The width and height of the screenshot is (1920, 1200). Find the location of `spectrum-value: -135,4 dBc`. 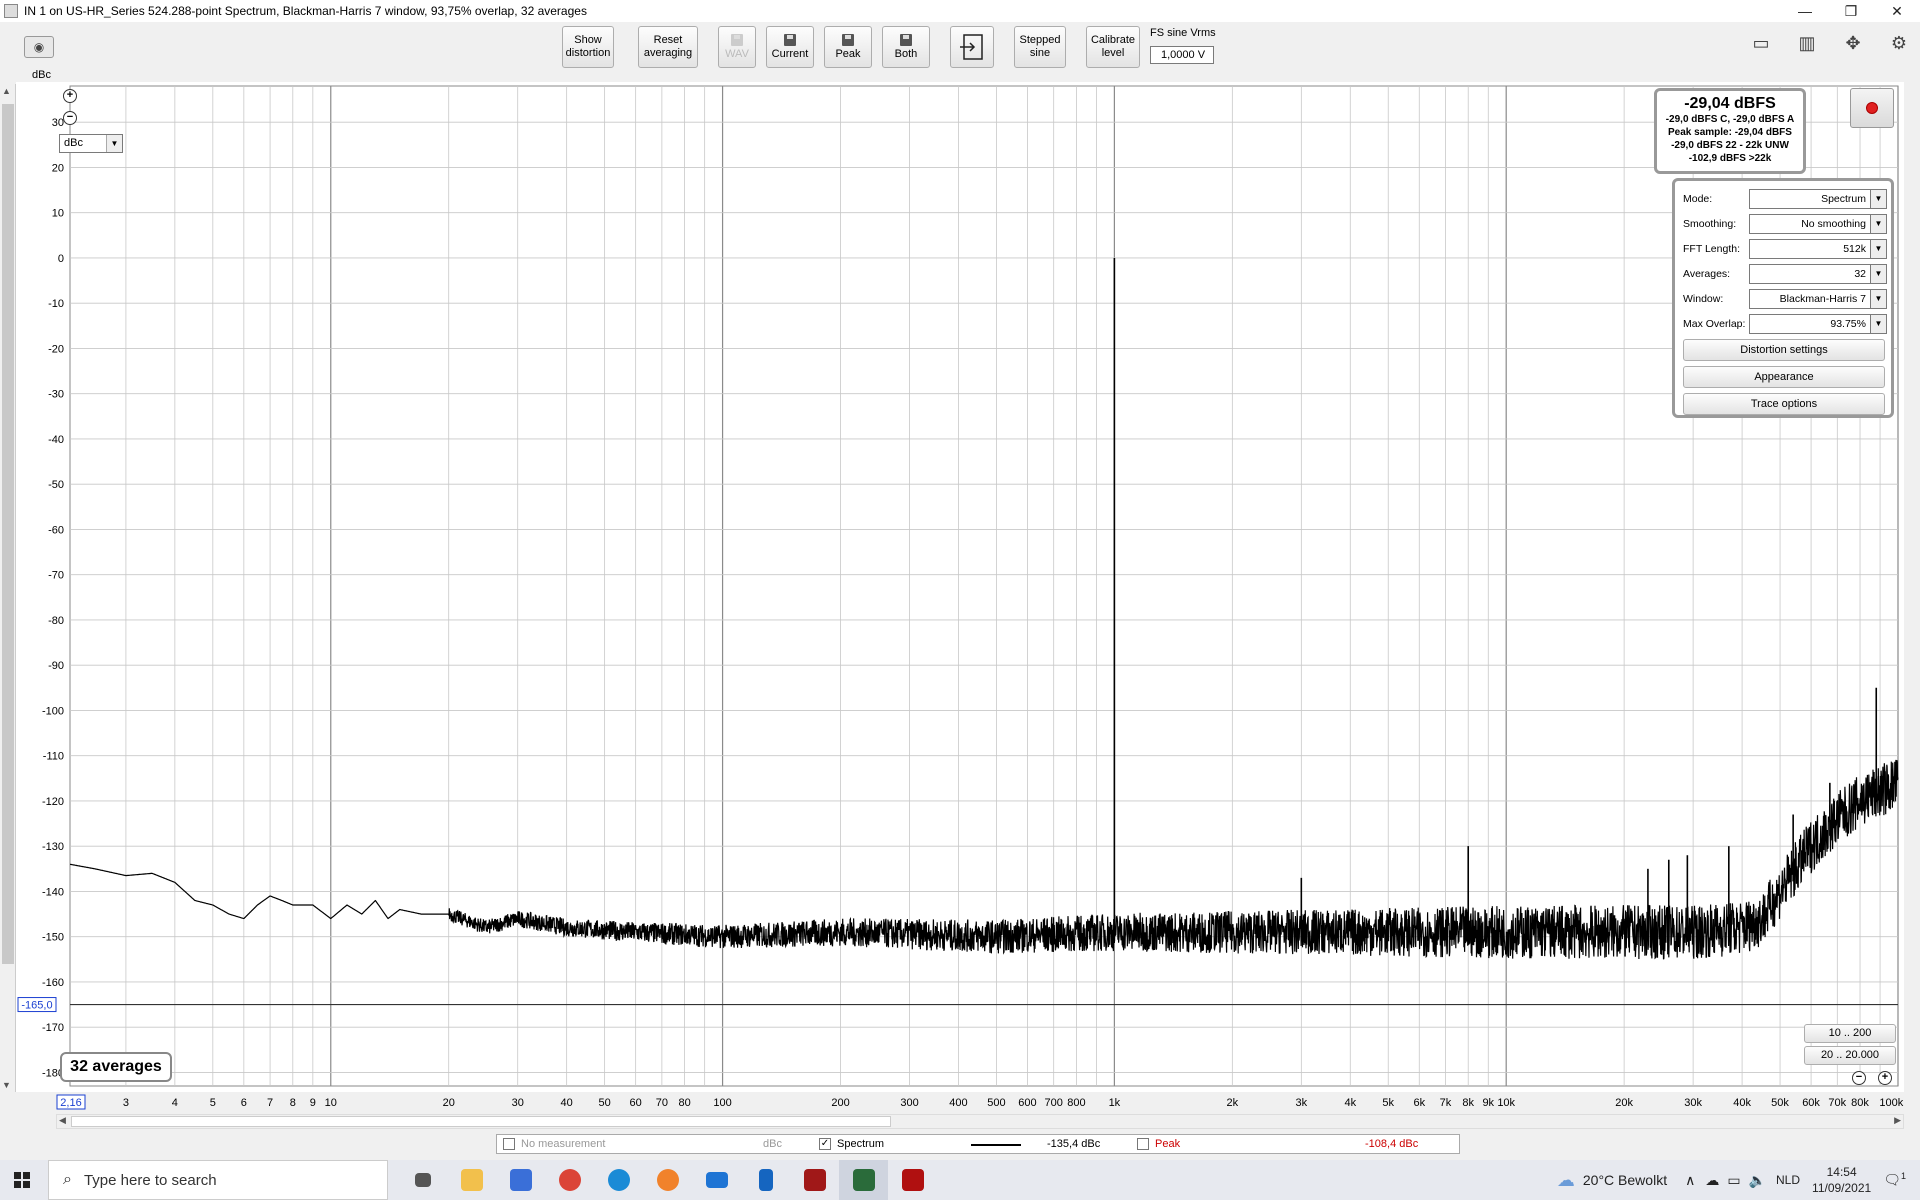

spectrum-value: -135,4 dBc is located at coordinates (1074, 1144).